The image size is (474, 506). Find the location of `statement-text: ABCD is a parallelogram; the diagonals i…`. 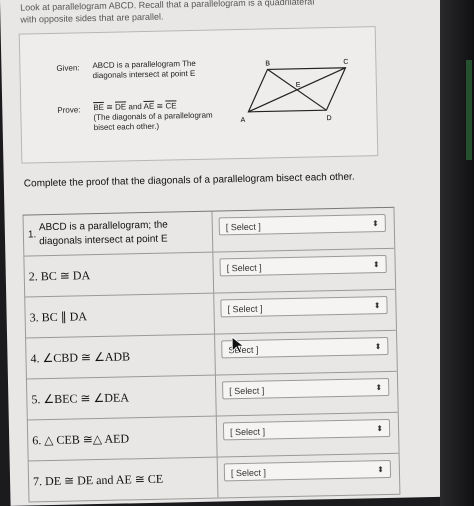

statement-text: ABCD is a parallelogram; the diagonals i… is located at coordinates (103, 233).